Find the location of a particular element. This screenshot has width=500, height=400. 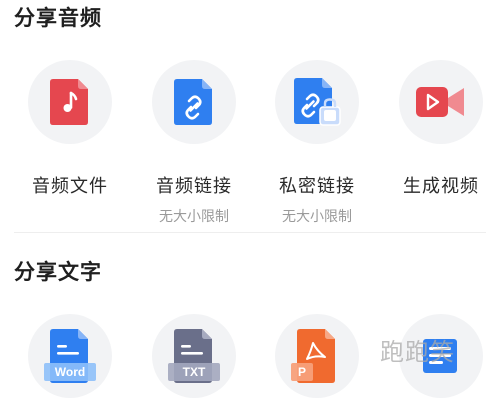

pdf-file-icon: P is located at coordinates (317, 356).